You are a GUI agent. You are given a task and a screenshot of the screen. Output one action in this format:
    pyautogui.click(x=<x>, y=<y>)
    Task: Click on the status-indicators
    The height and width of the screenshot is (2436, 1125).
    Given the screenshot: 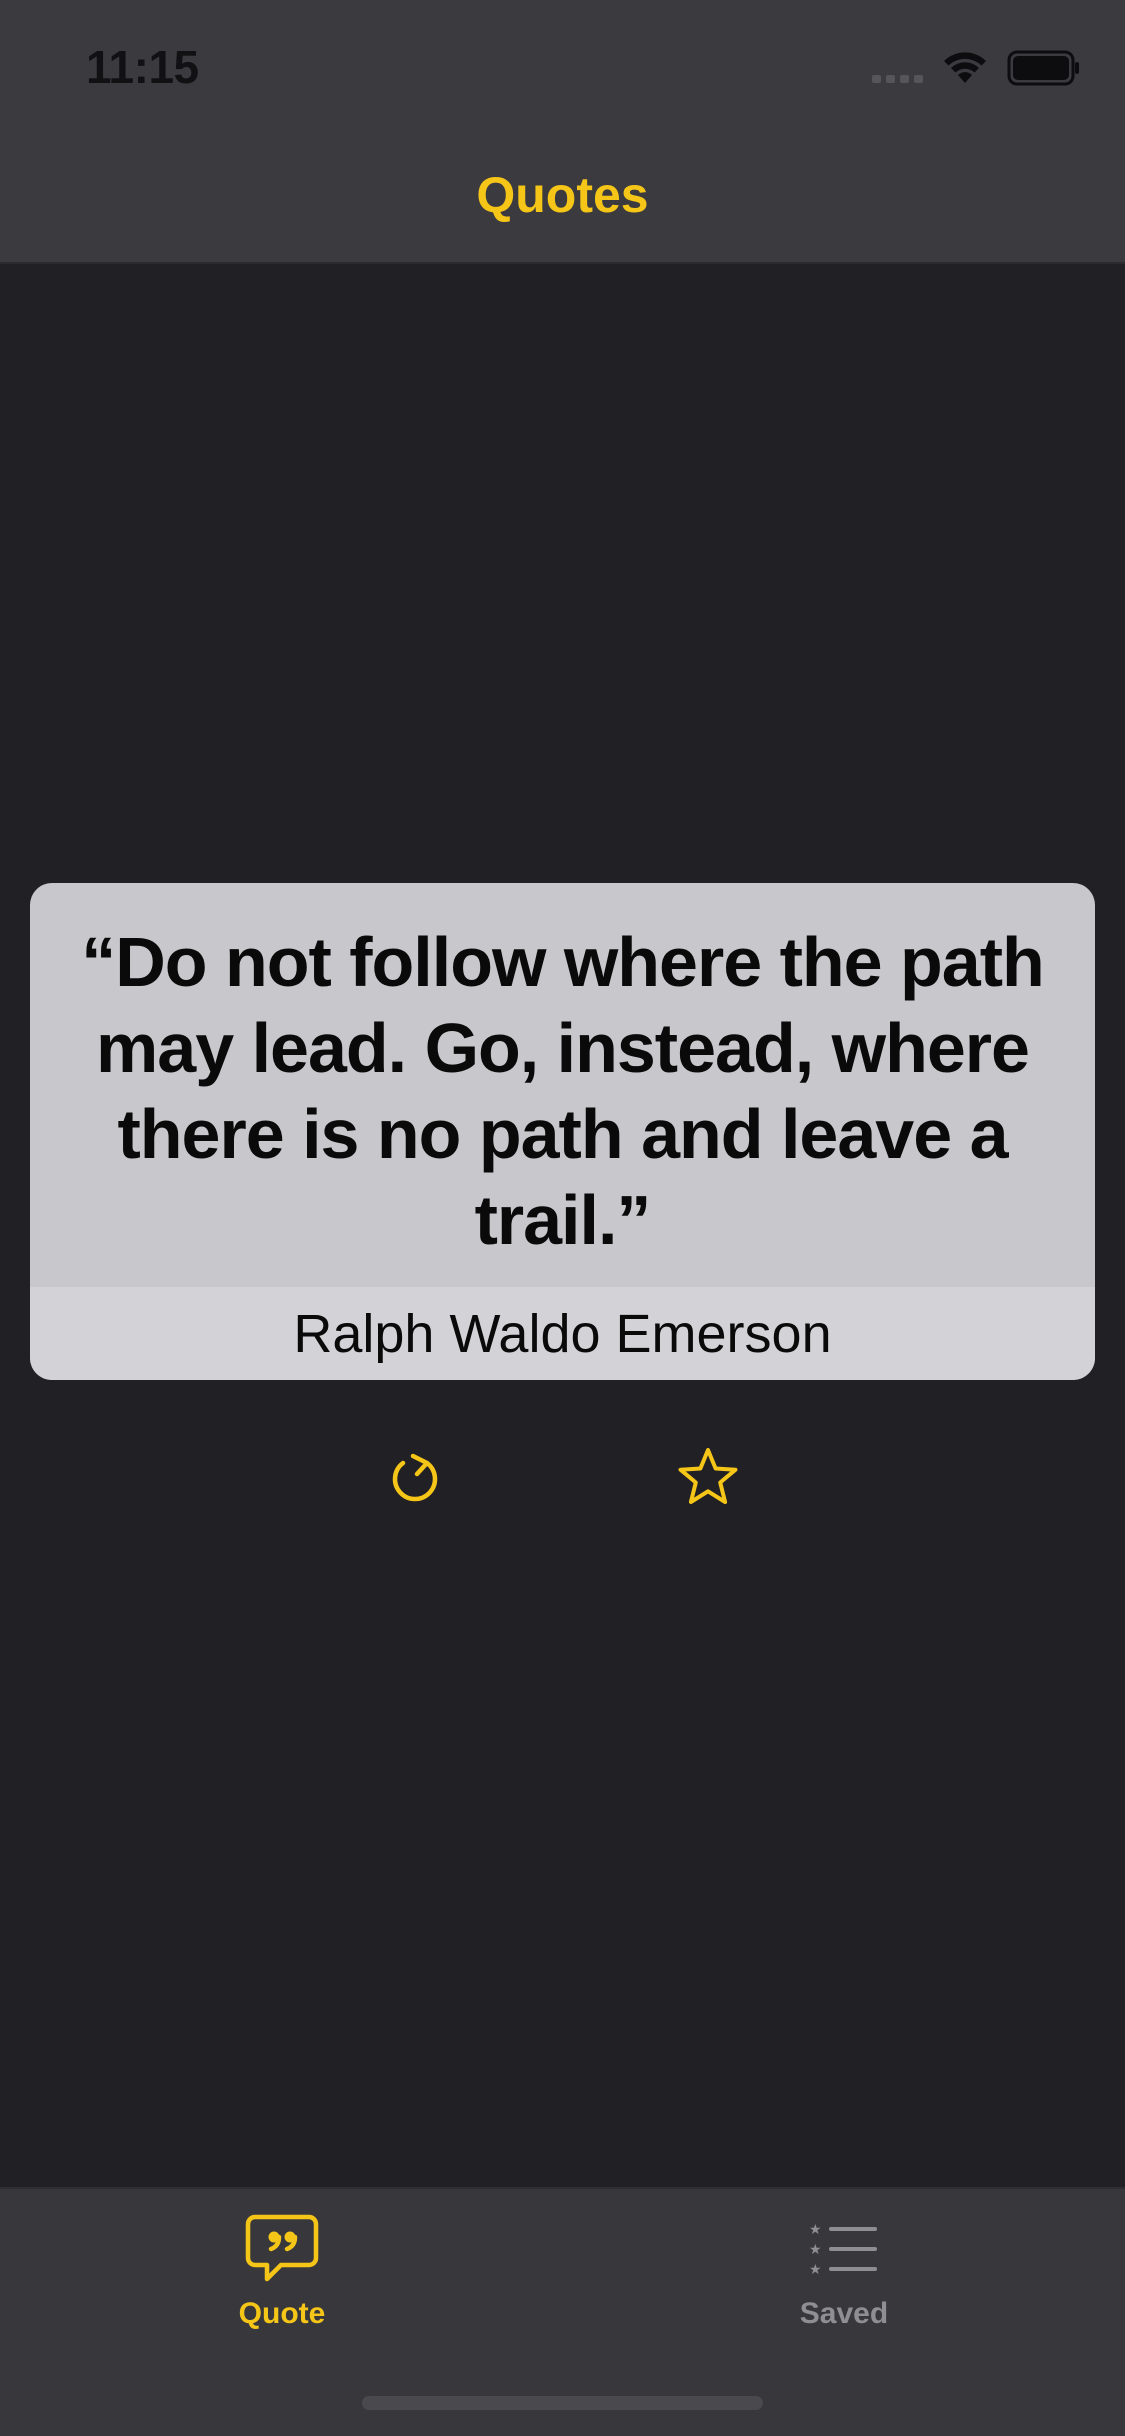 What is the action you would take?
    pyautogui.click(x=976, y=70)
    